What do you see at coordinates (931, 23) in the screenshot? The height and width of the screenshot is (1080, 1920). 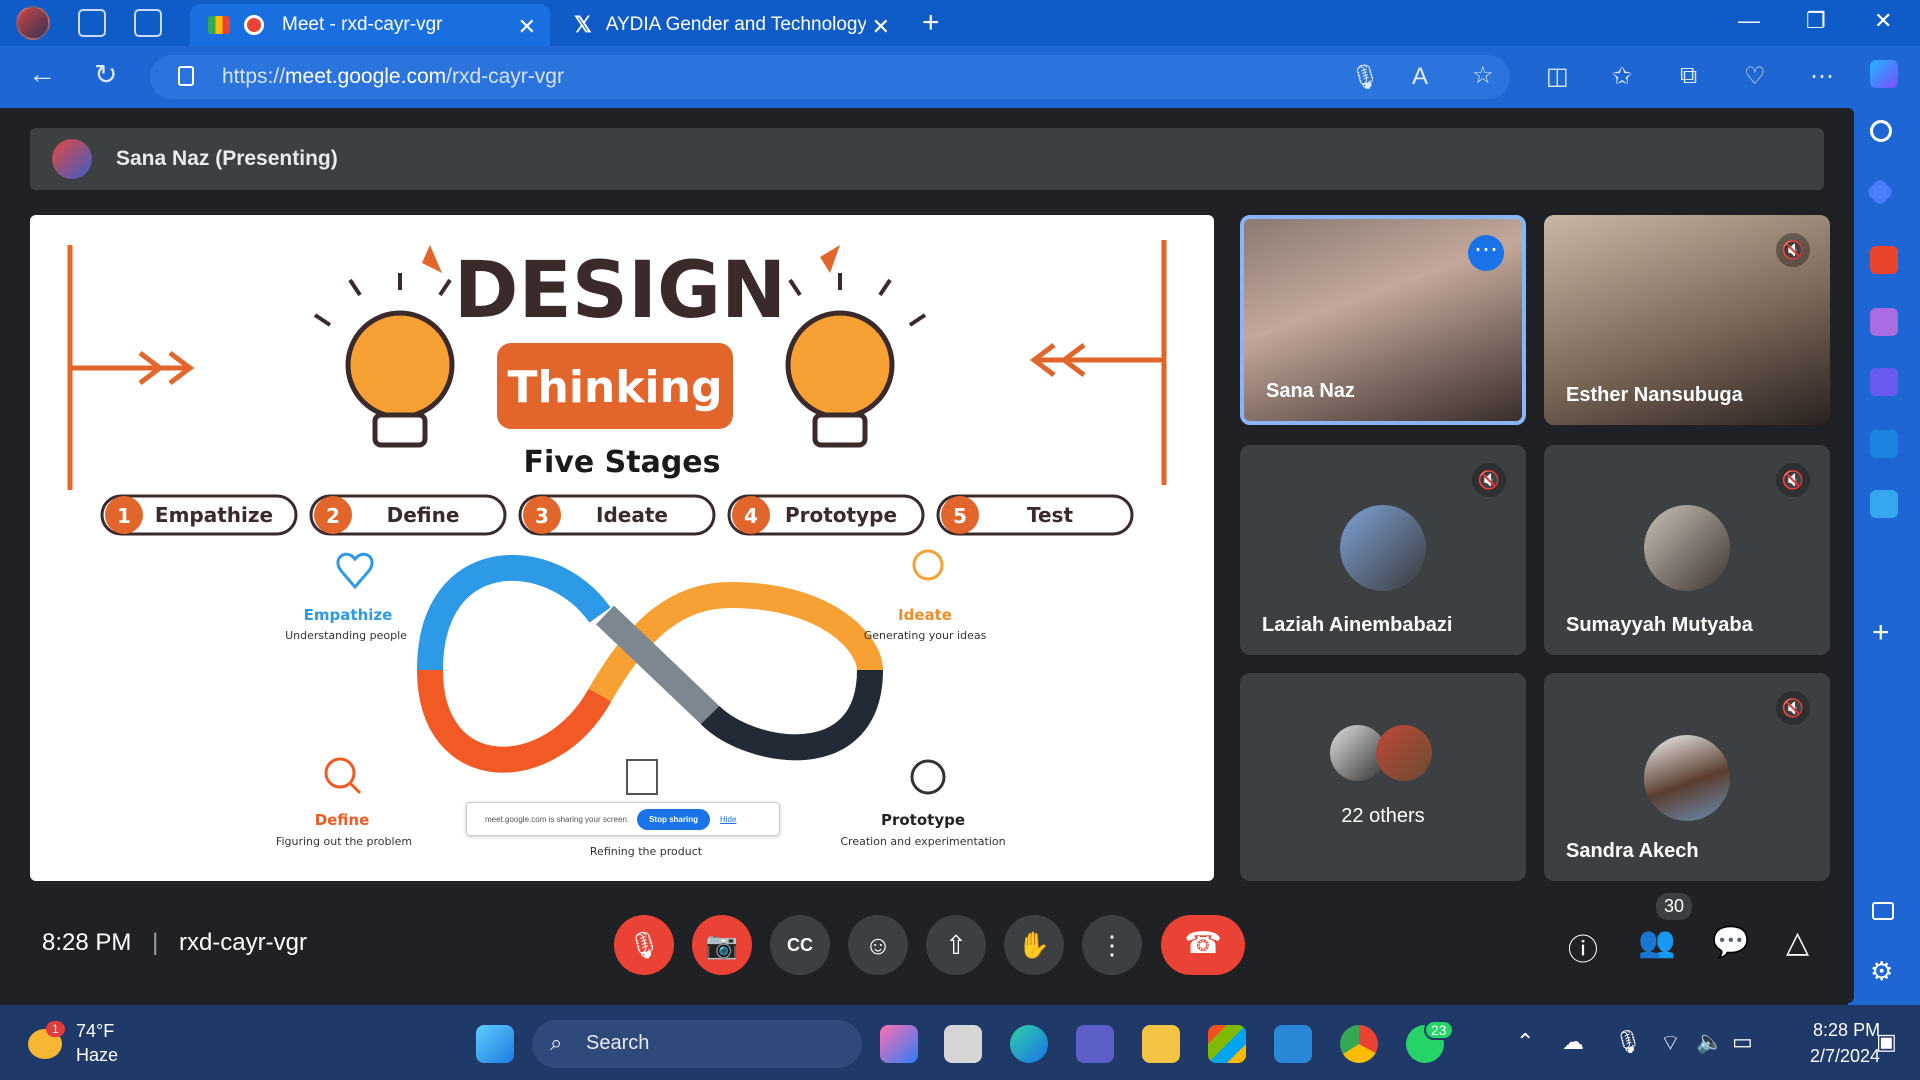 I see `new-tab-icon: +` at bounding box center [931, 23].